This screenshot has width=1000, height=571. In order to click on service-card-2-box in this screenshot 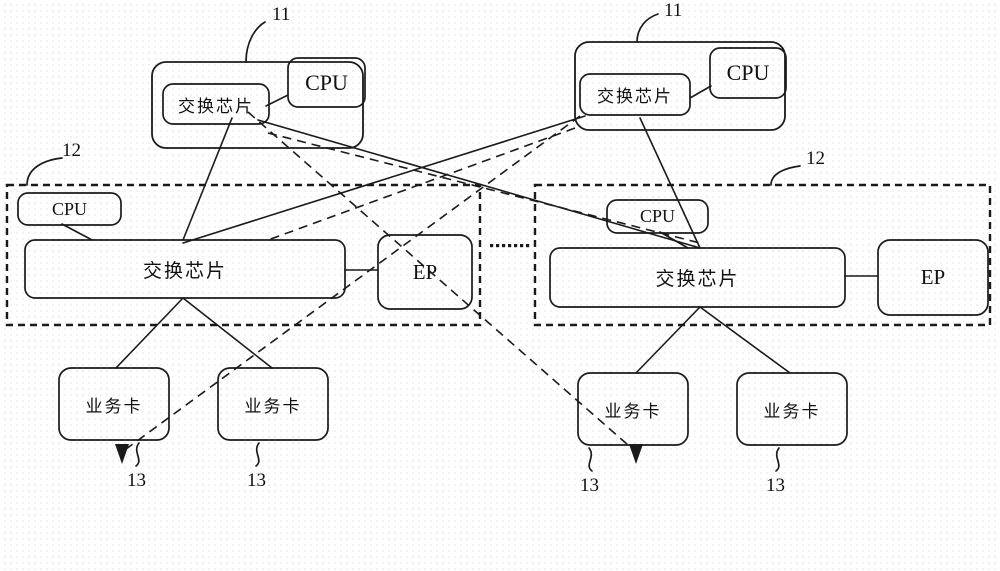, I will do `click(273, 404)`.